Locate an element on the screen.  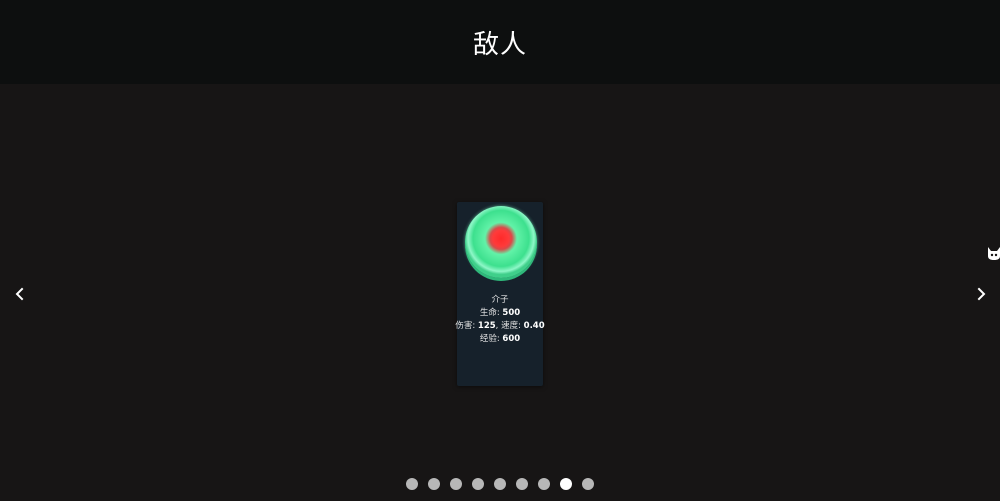
next-button is located at coordinates (981, 294).